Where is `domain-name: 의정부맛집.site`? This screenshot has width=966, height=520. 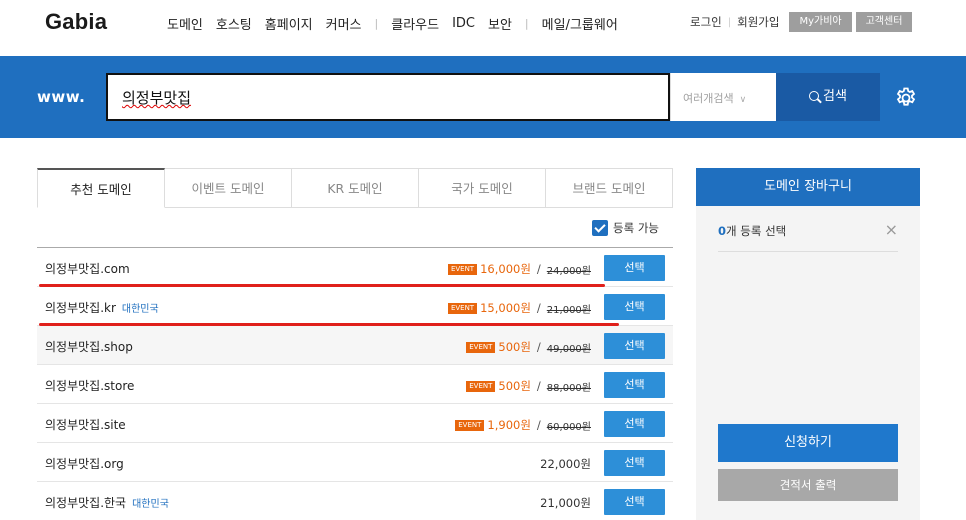 domain-name: 의정부맛집.site is located at coordinates (85, 424).